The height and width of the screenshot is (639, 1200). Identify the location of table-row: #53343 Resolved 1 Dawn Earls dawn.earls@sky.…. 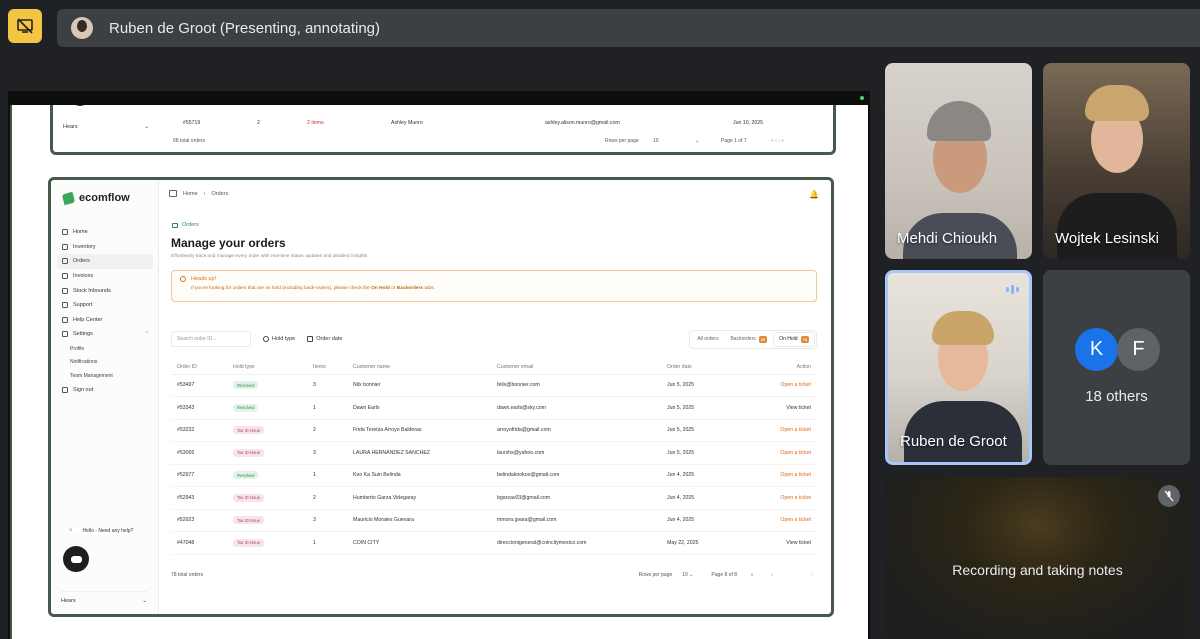
(494, 408).